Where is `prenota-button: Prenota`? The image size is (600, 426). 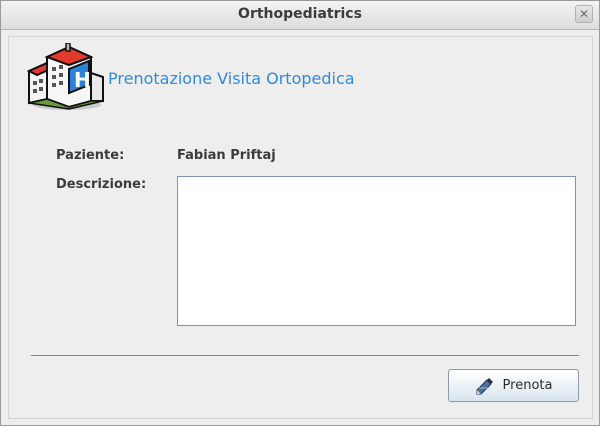
prenota-button: Prenota is located at coordinates (513, 385).